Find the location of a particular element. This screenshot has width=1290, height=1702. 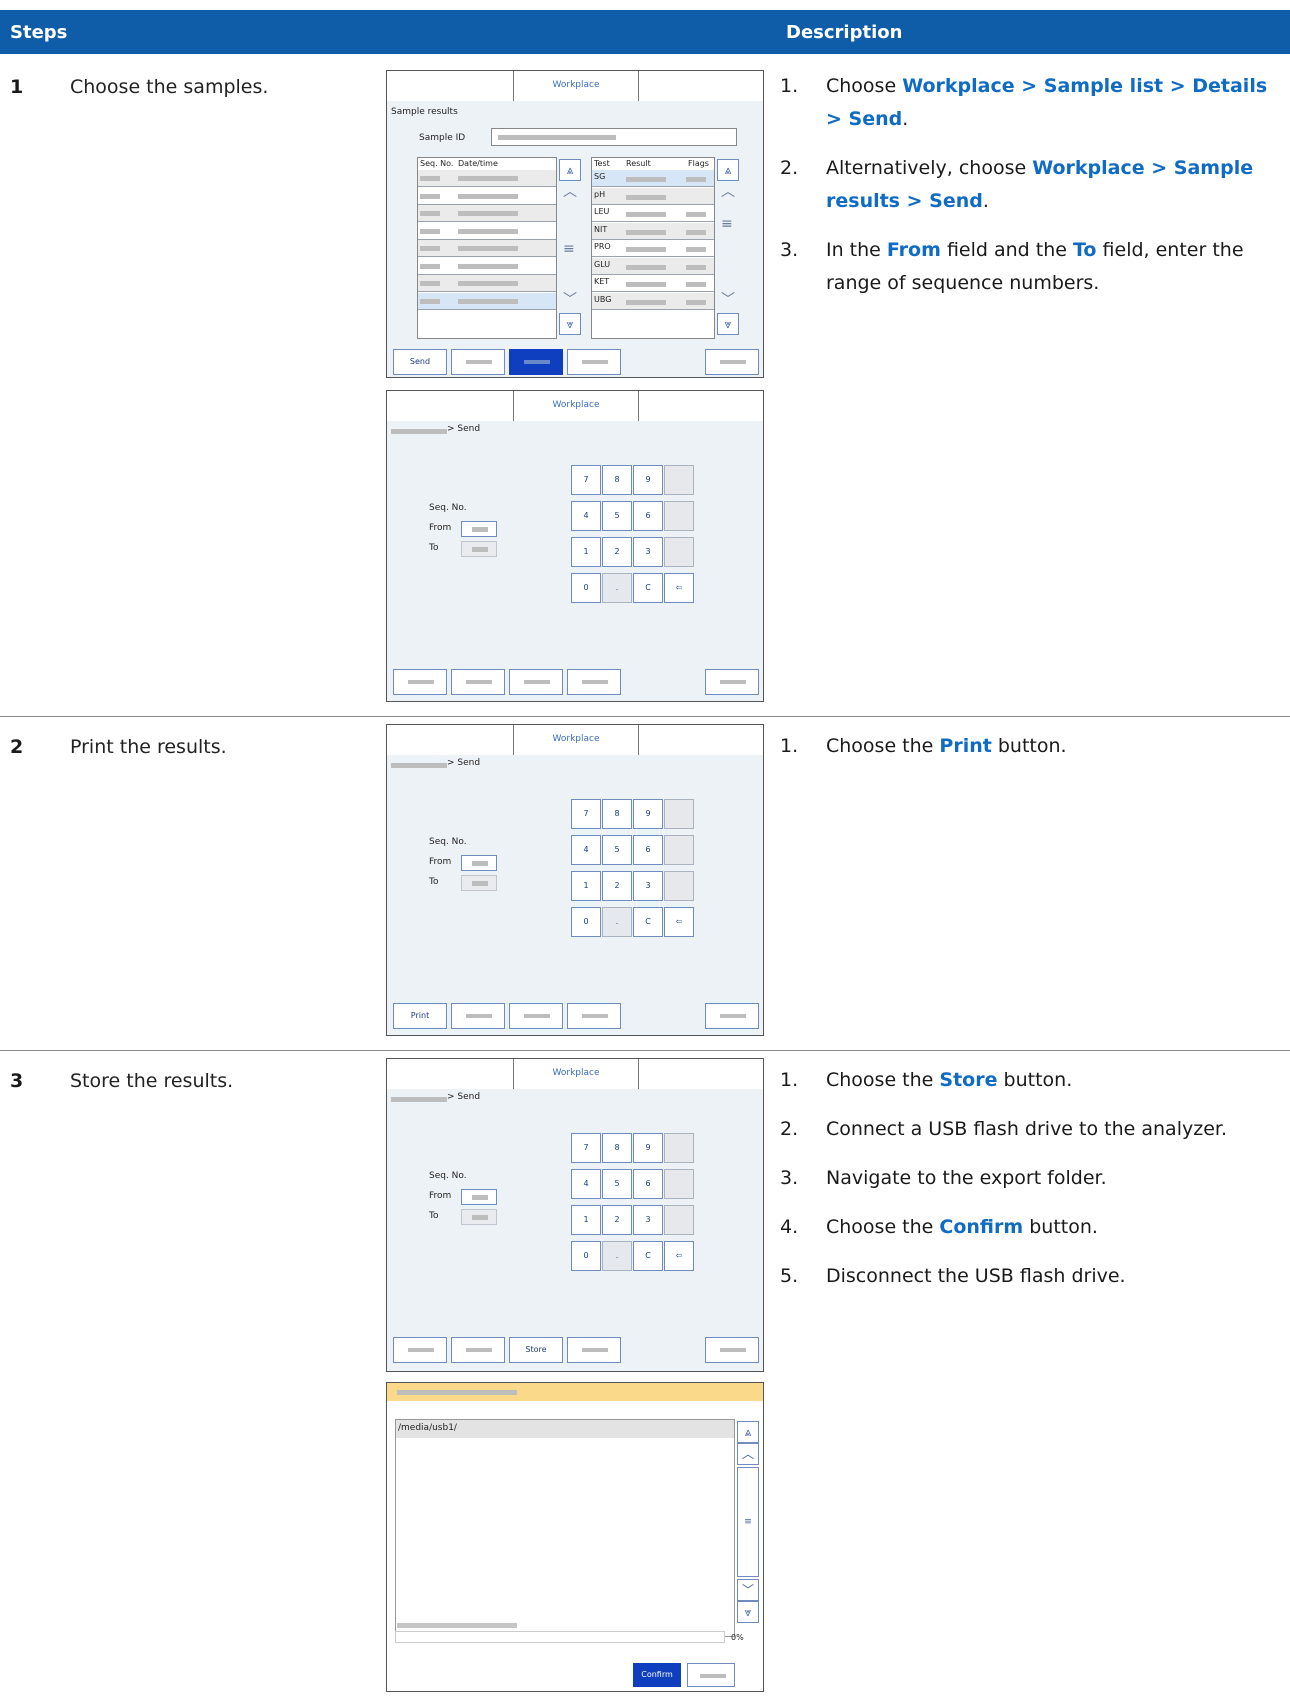

print-button: Print is located at coordinates (420, 1016).